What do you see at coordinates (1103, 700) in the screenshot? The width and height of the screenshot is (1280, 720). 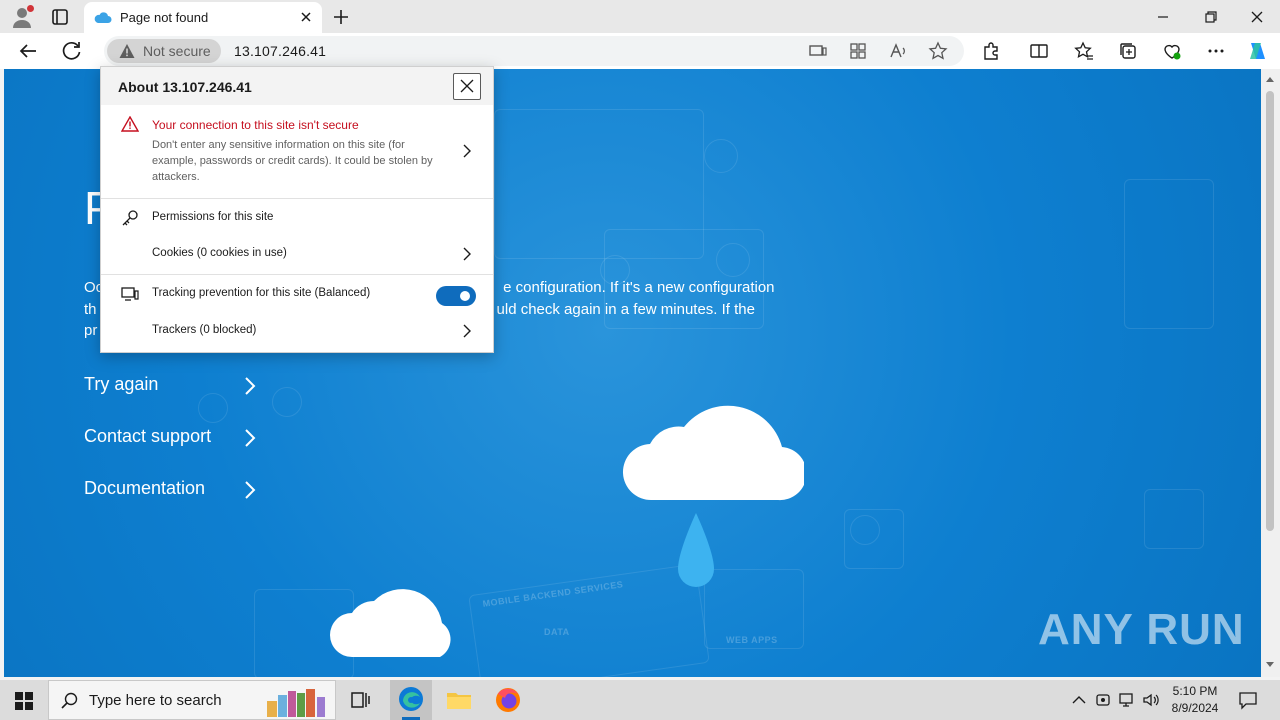 I see `onedrive-icon` at bounding box center [1103, 700].